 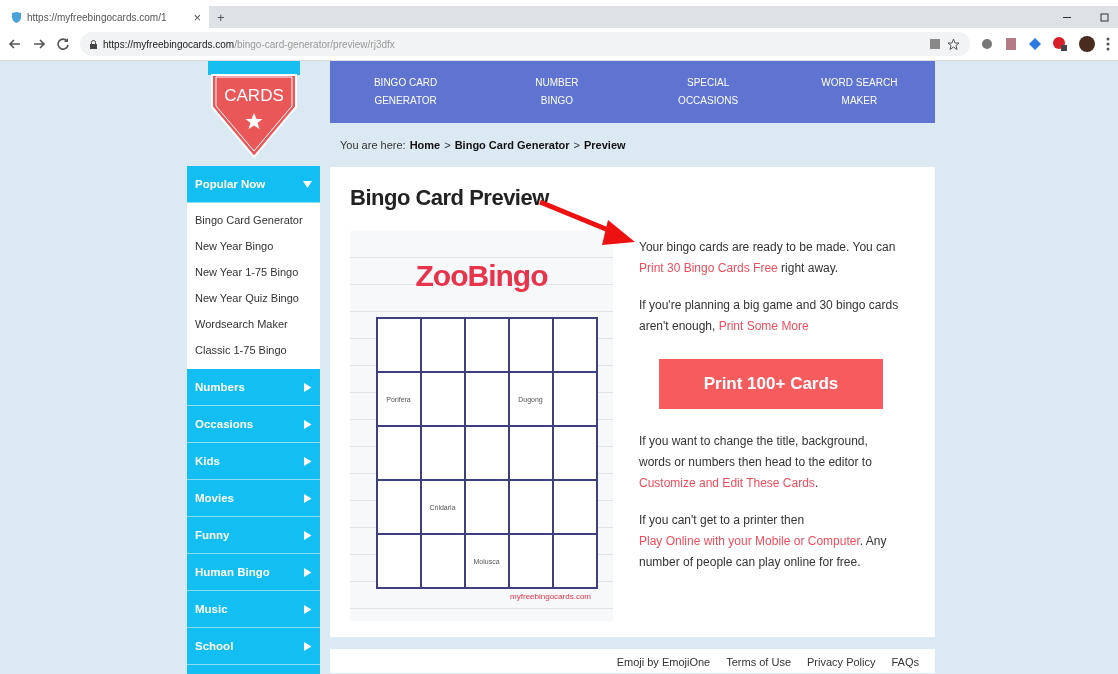 I want to click on paragraph: If you can't get to a printer then Play Online with your Mobile or Computer. Any number of people can play online for free., so click(x=763, y=541).